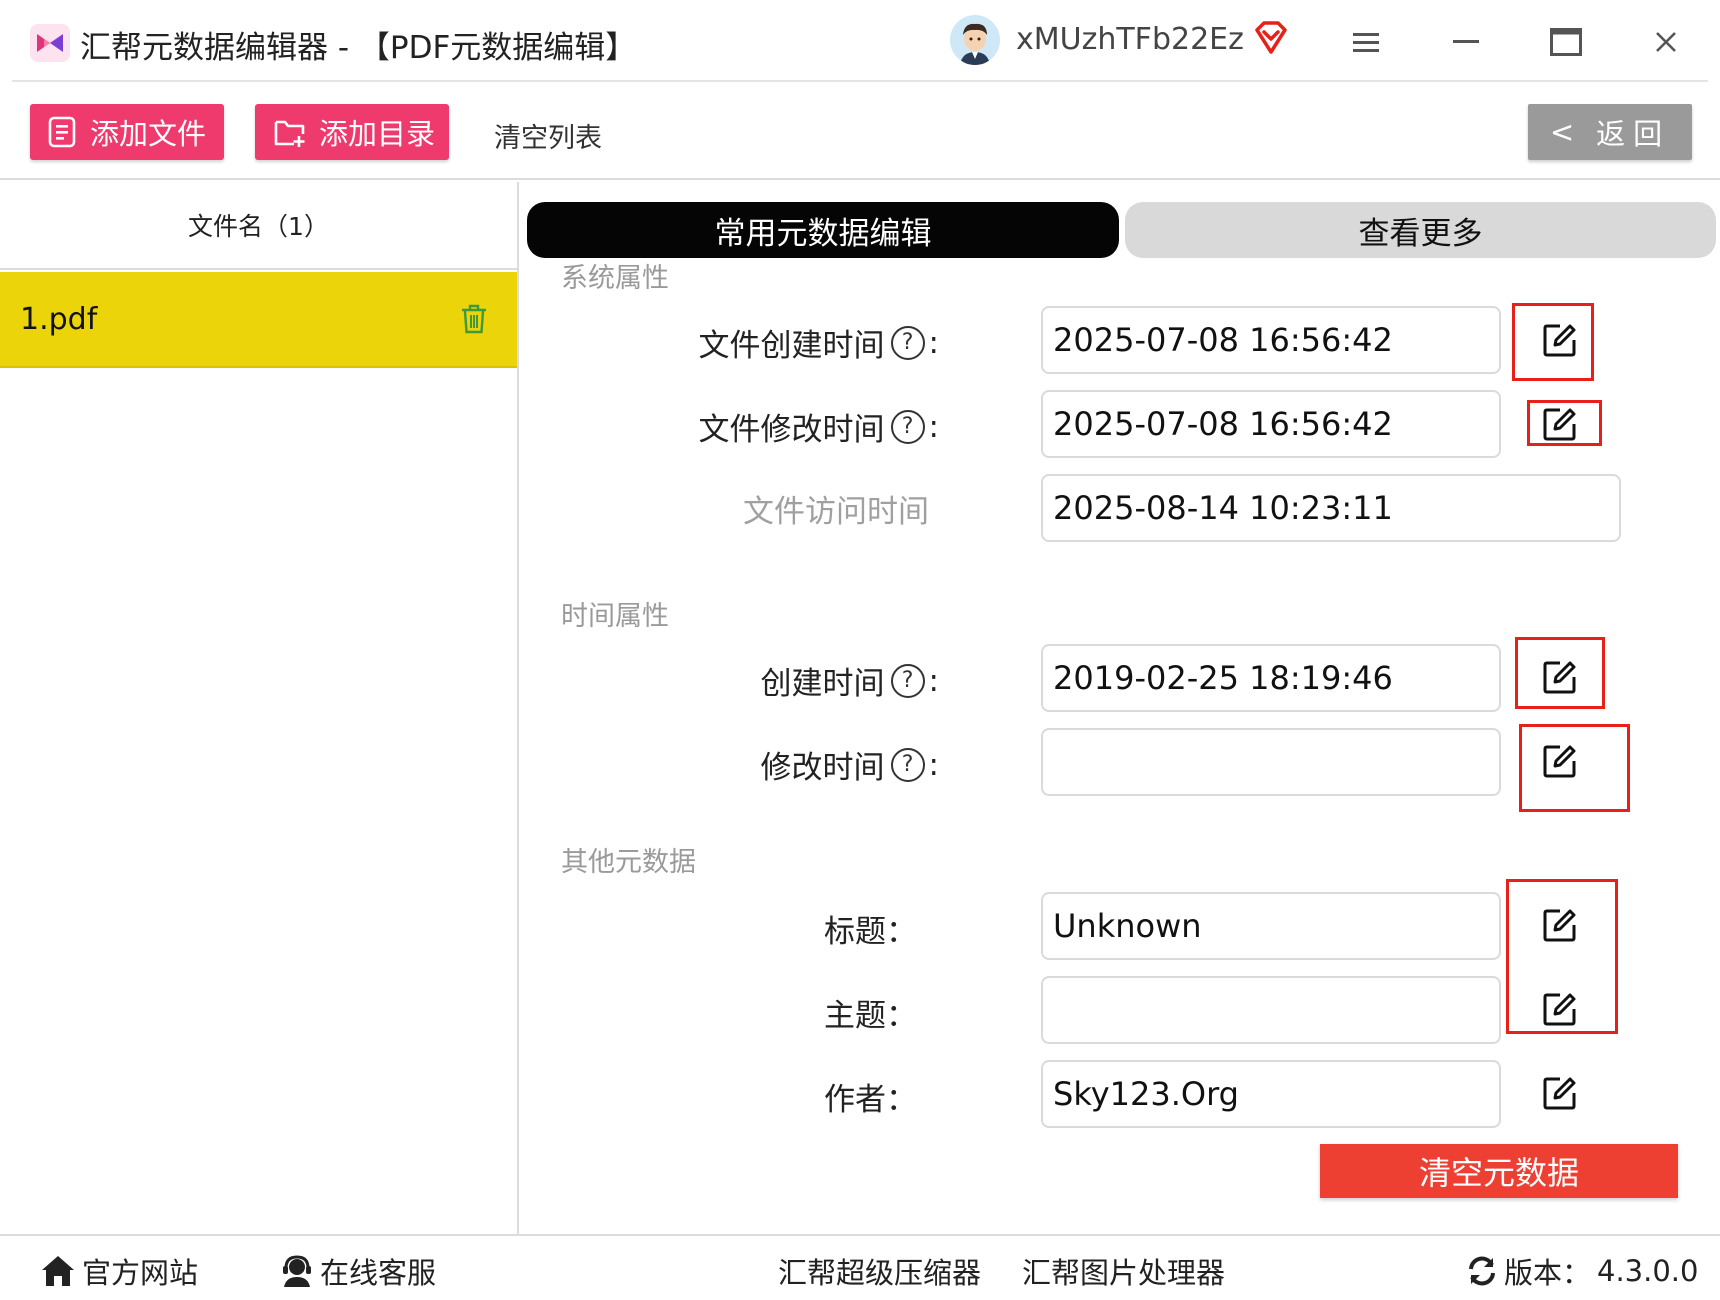 The image size is (1720, 1300). I want to click on modified-time-label: 修改时间?:, so click(850, 764).